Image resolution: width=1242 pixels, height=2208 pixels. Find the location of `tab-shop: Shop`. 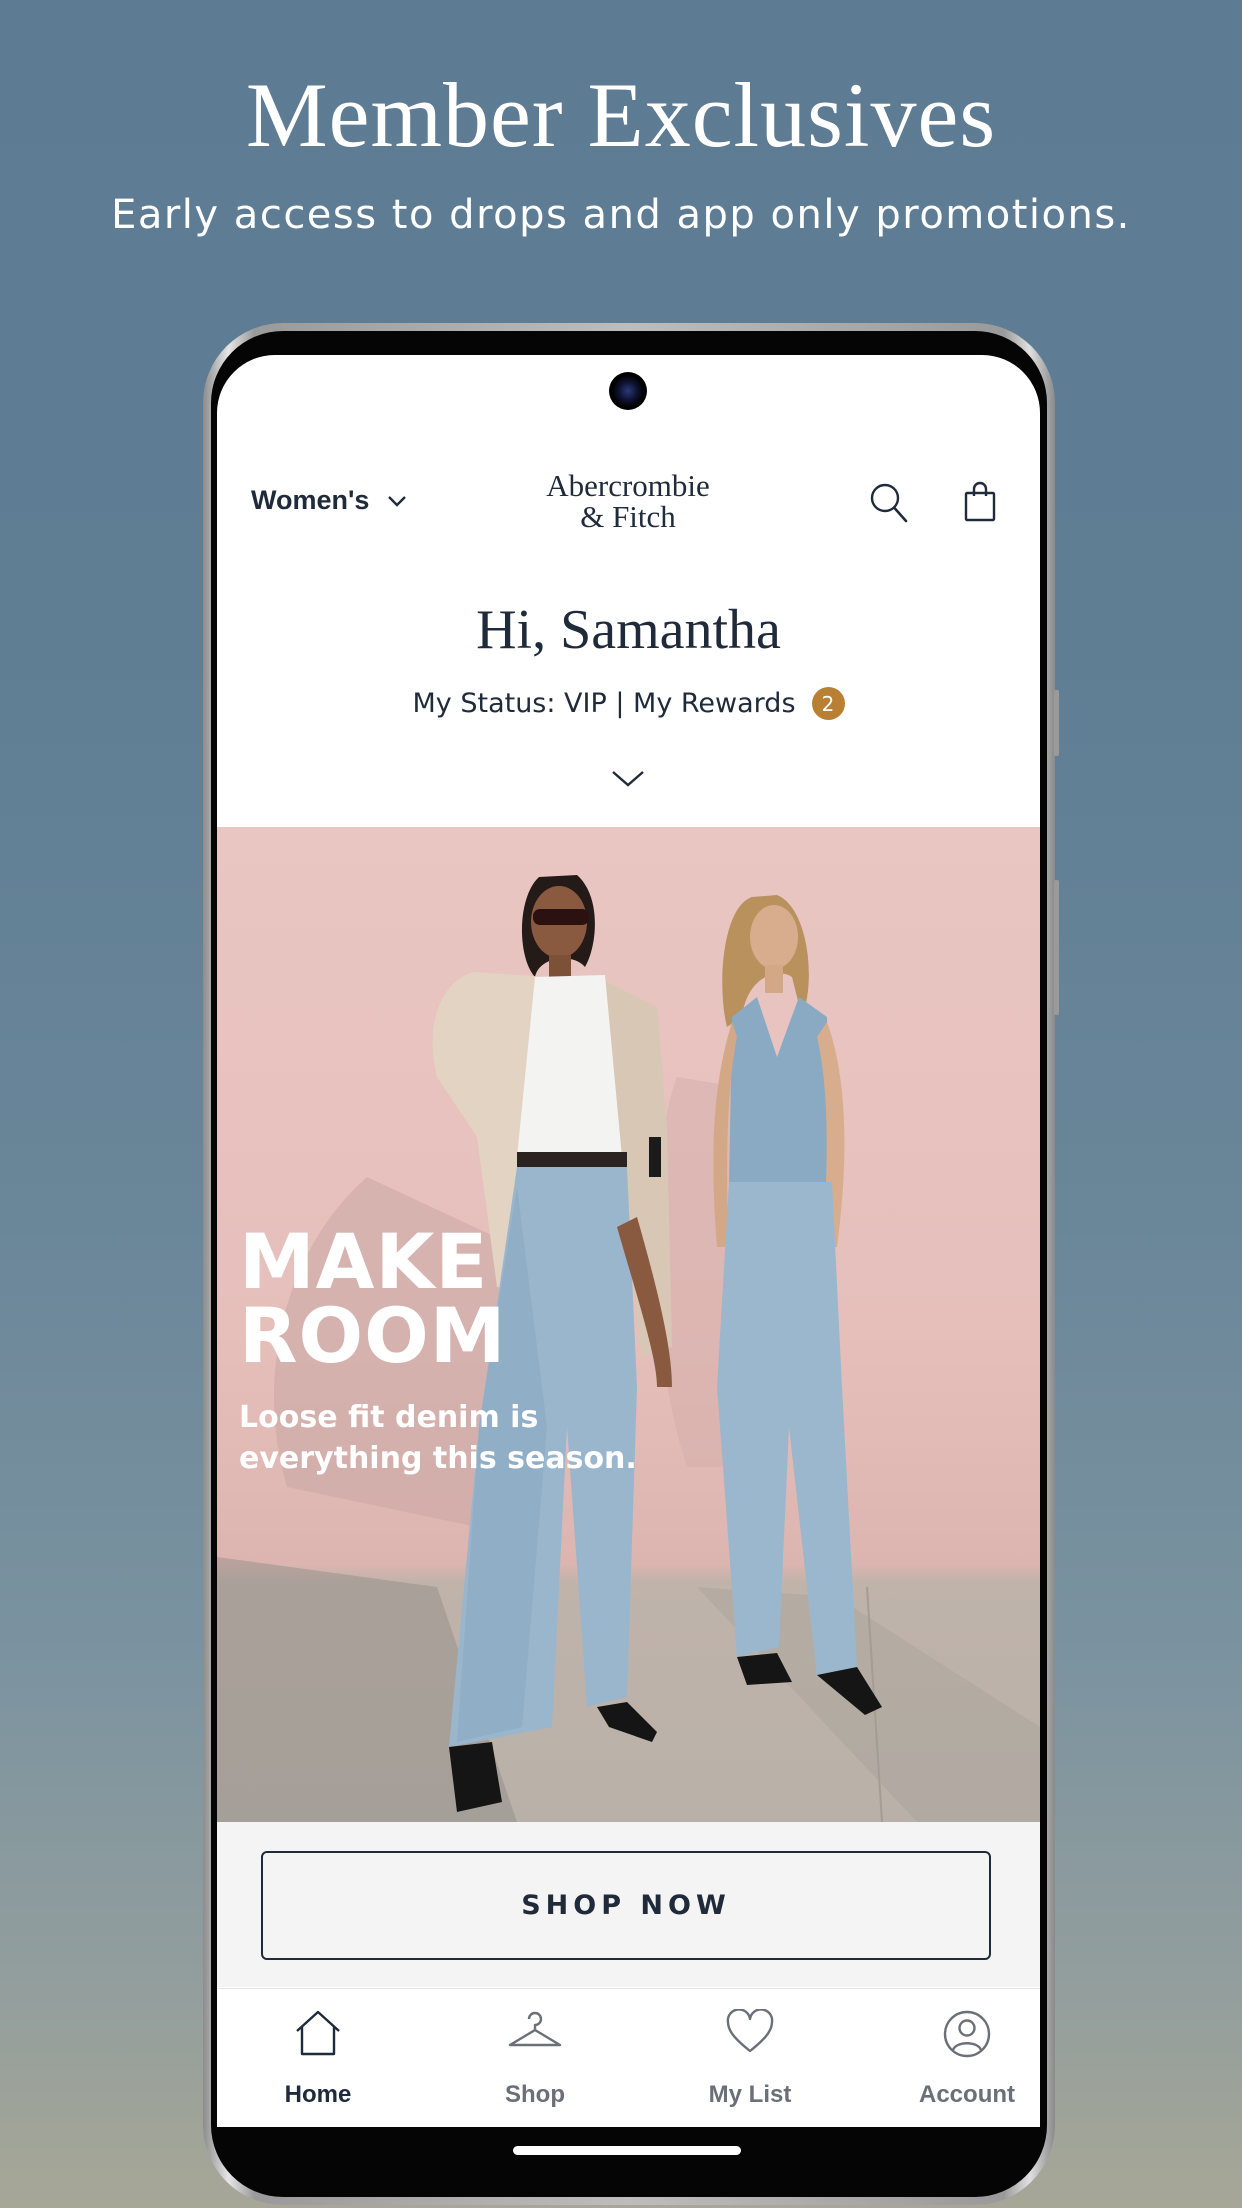

tab-shop: Shop is located at coordinates (535, 2058).